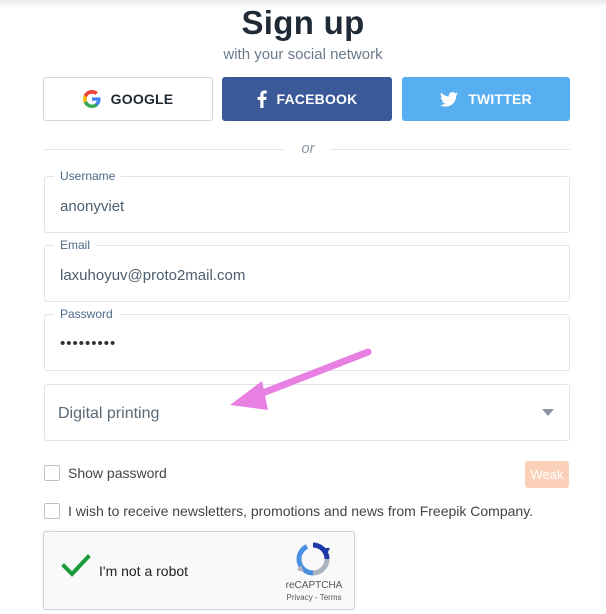 This screenshot has width=606, height=614. Describe the element at coordinates (548, 412) in the screenshot. I see `chevron-down-icon` at that location.